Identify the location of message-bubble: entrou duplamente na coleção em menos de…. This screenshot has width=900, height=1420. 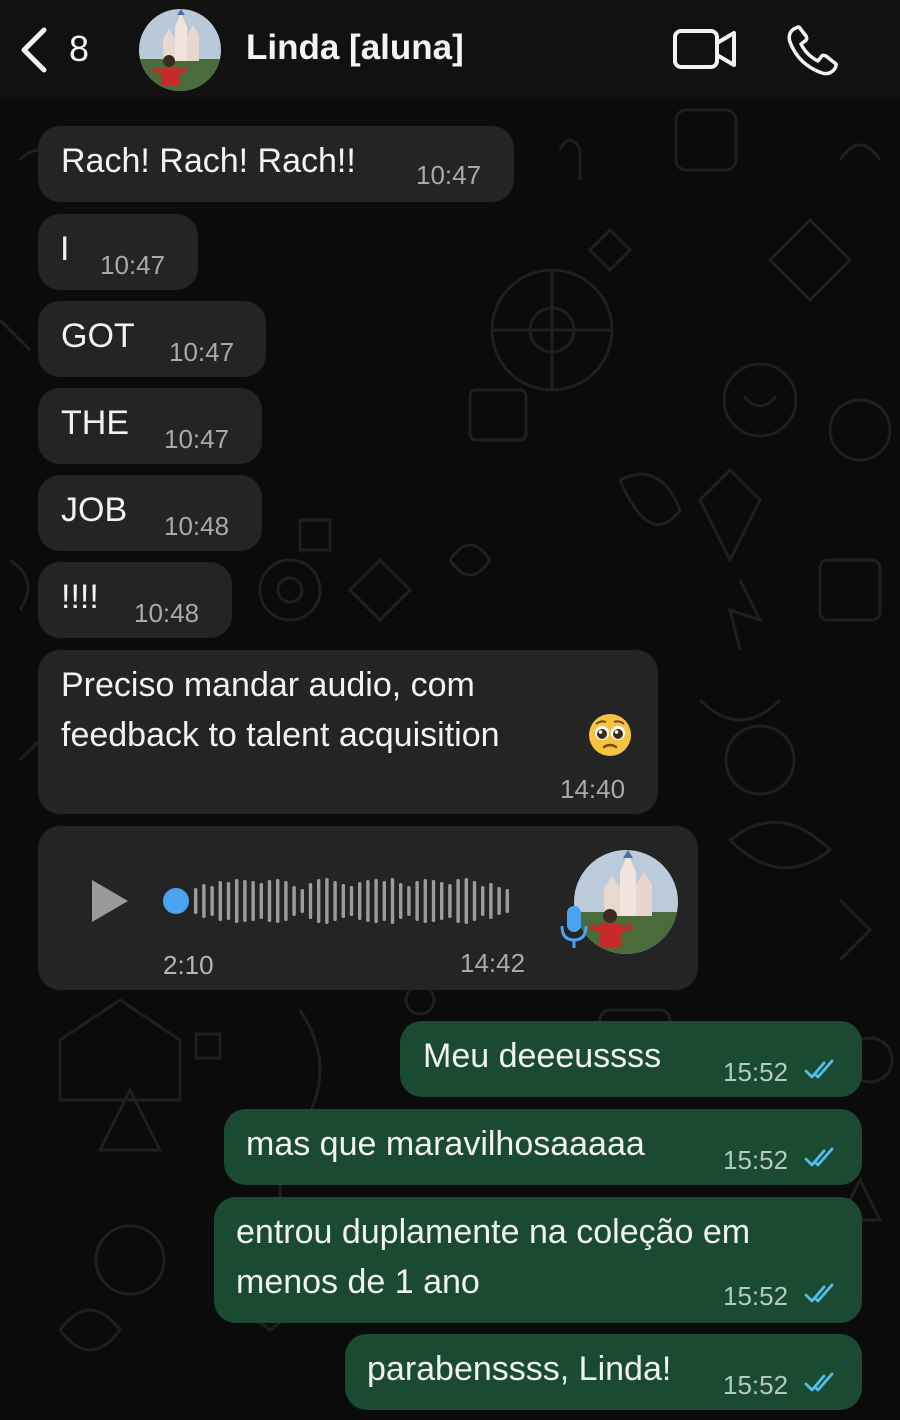
(538, 1260).